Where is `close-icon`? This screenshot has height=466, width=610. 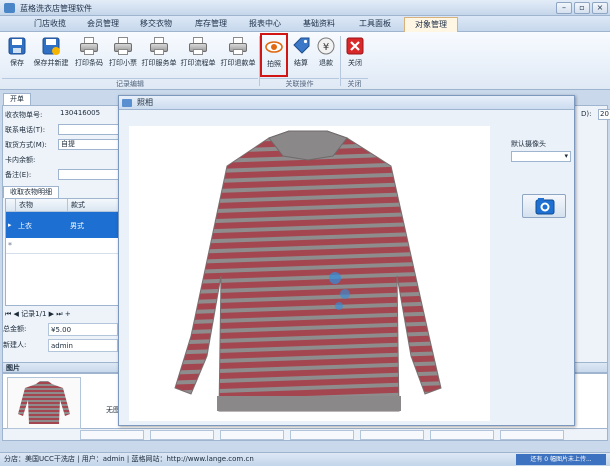 close-icon is located at coordinates (355, 46).